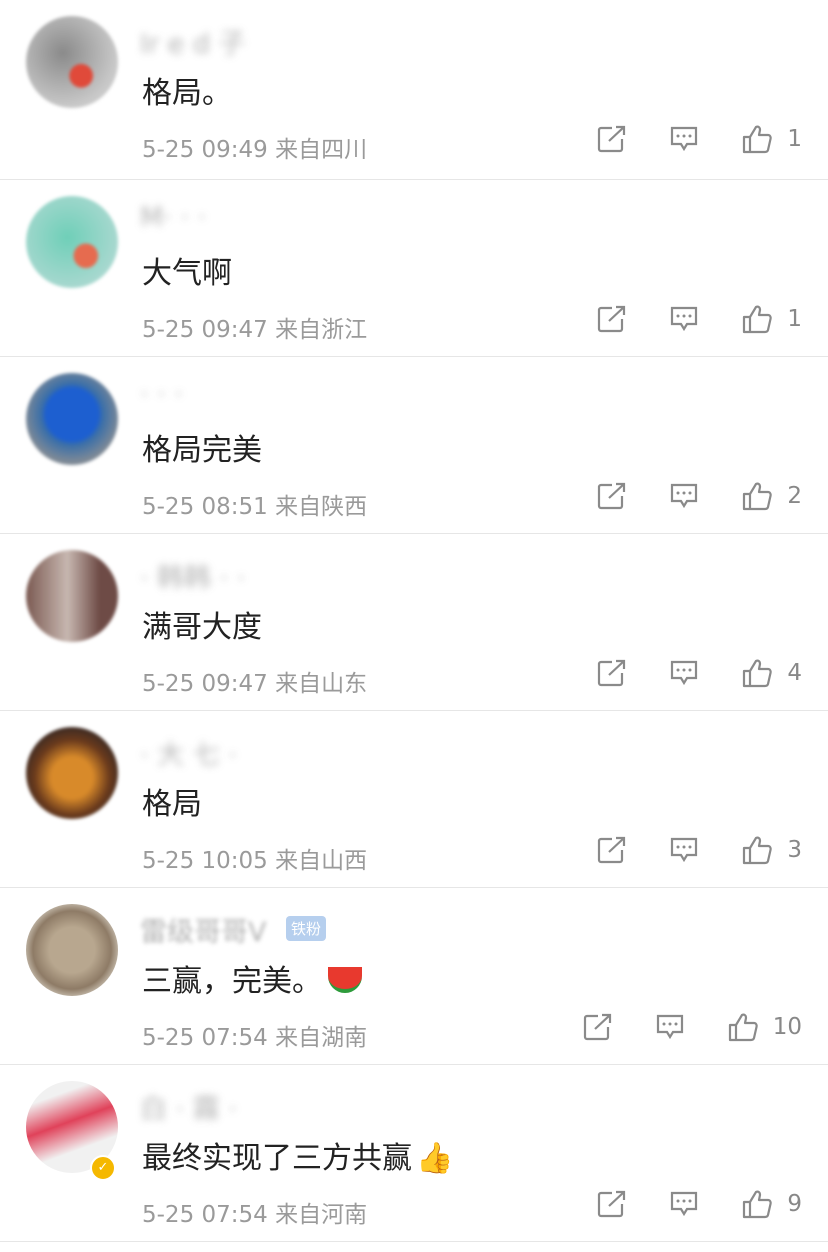  Describe the element at coordinates (321, 1215) in the screenshot. I see `comment-location: 来自河南` at that location.